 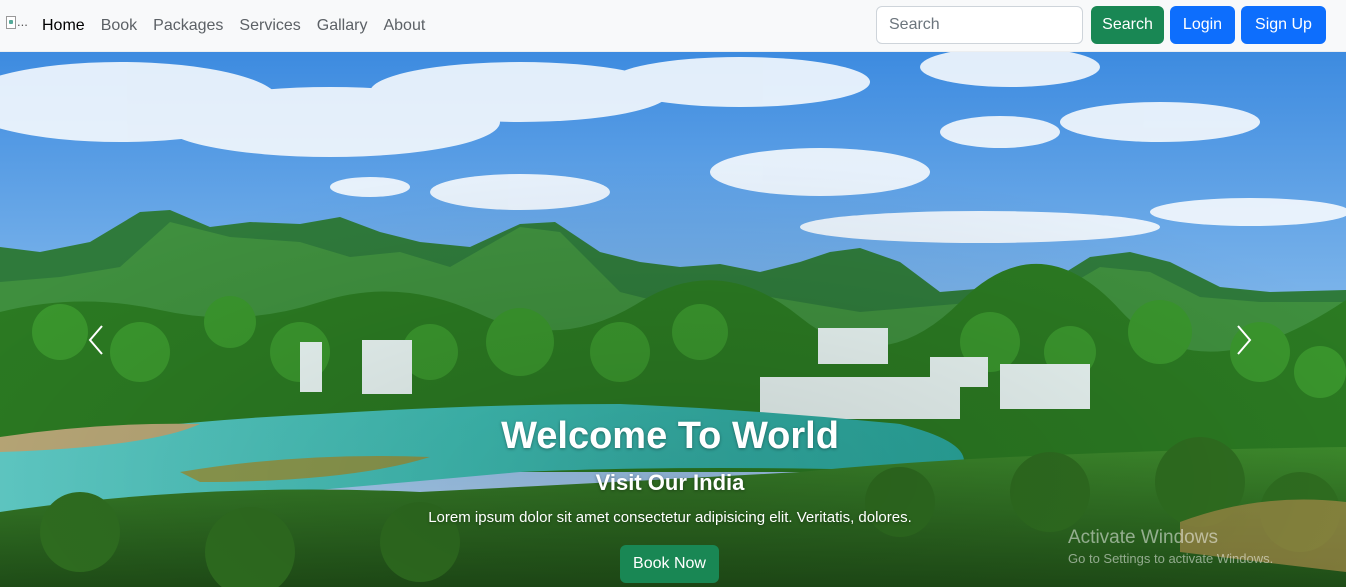 I want to click on broken-image-icon, so click(x=11, y=23).